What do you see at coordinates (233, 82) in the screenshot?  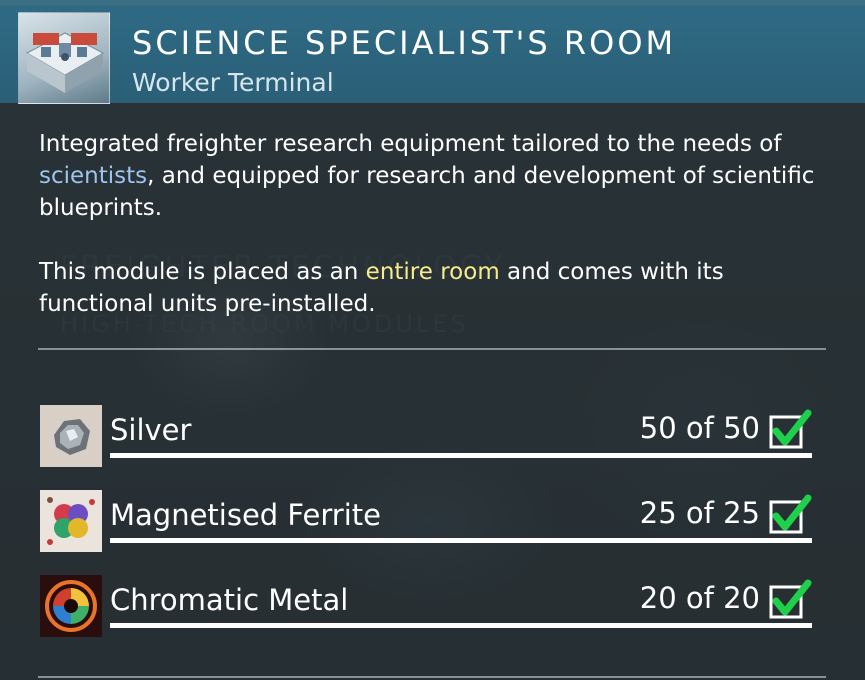 I see `page-subtitle: Worker Terminal` at bounding box center [233, 82].